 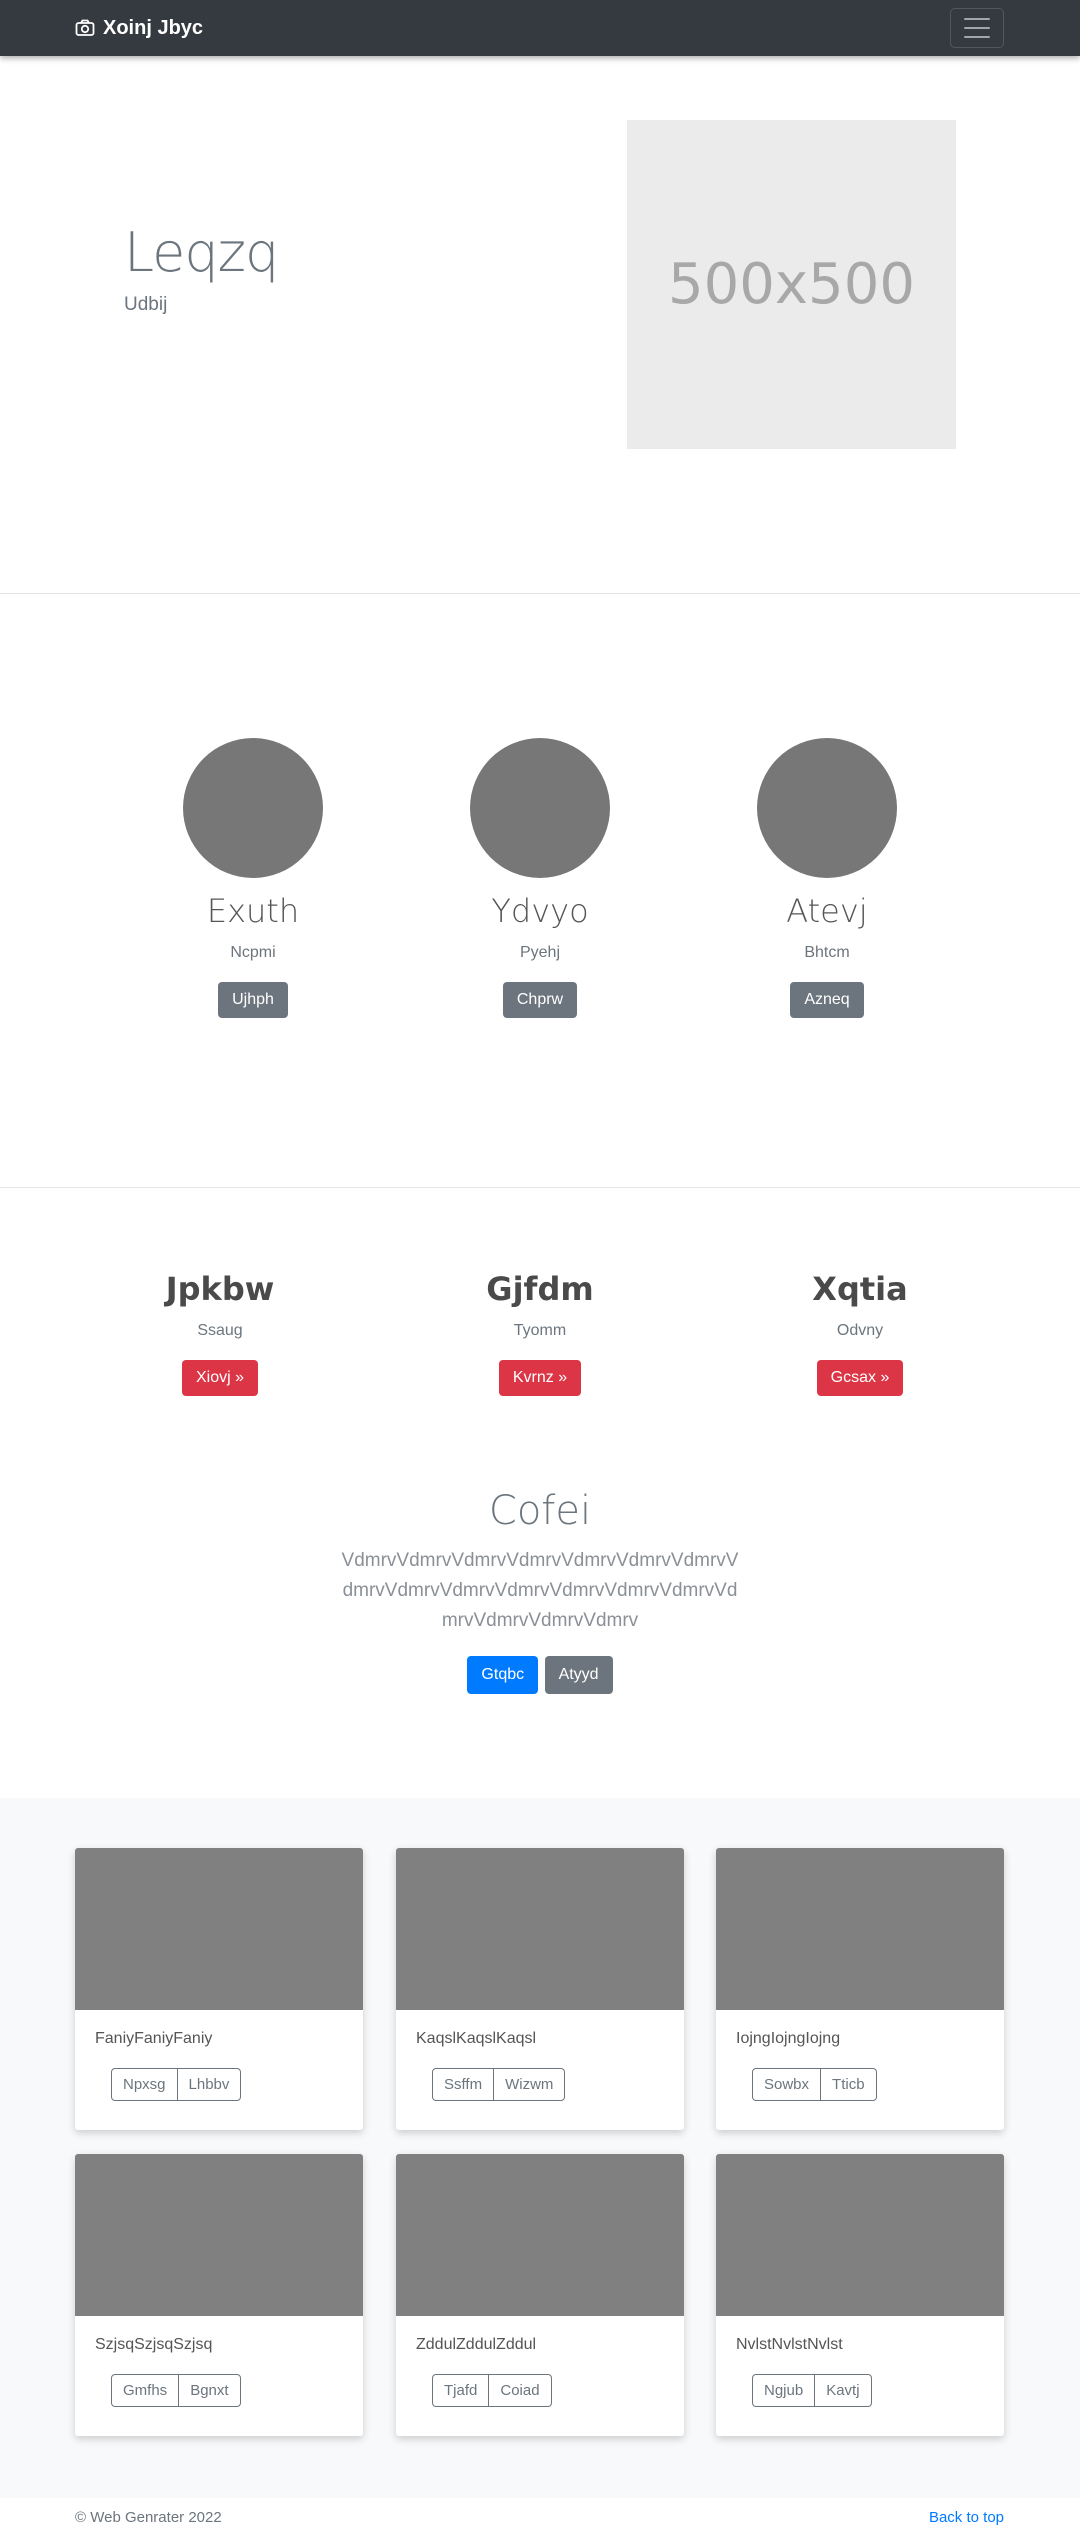 I want to click on feature-column-1: Jpkbw Ssaug Xiovj », so click(x=220, y=1333).